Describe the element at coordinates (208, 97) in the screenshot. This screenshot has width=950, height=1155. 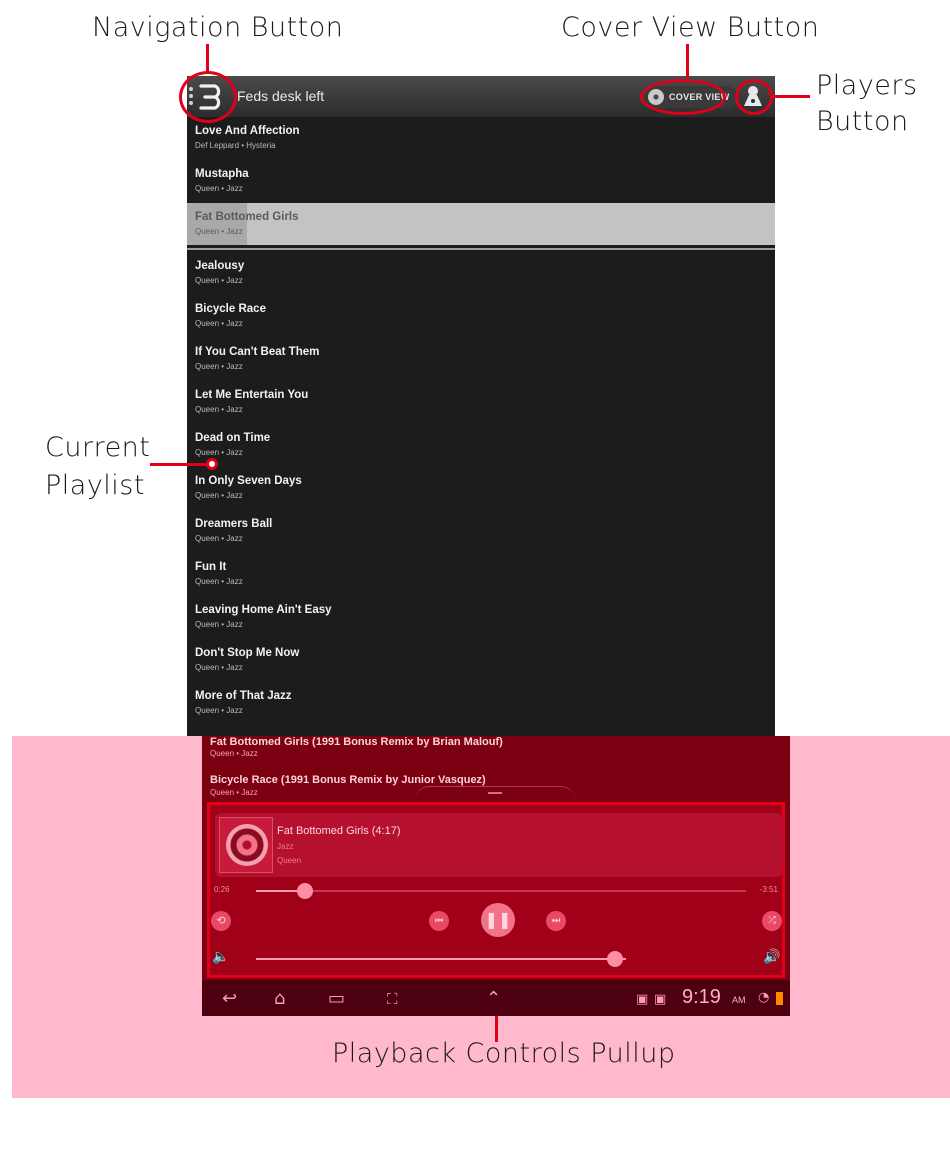
I see `callout-ring-navigation` at that location.